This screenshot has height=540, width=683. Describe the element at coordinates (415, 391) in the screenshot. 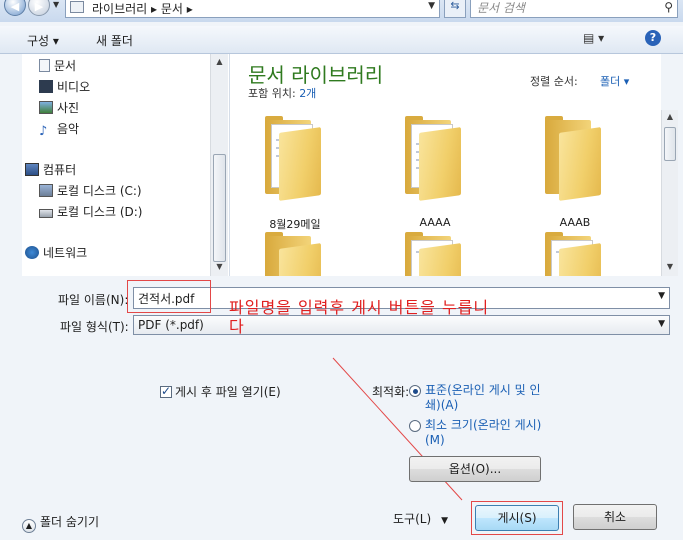

I see `radio-selected-icon` at that location.